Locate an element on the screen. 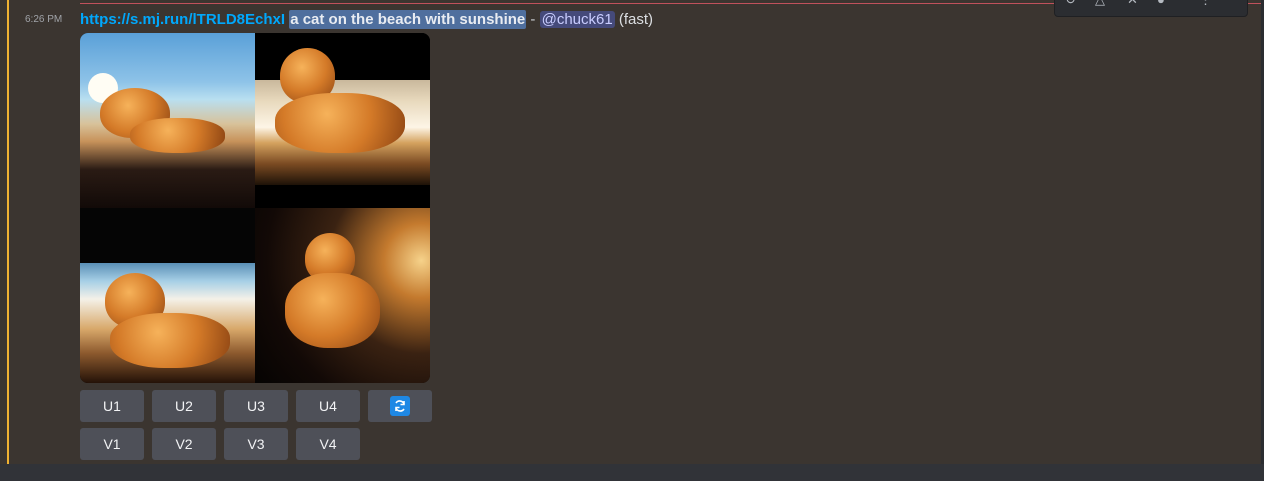  upscale-button-4: U4 is located at coordinates (328, 406).